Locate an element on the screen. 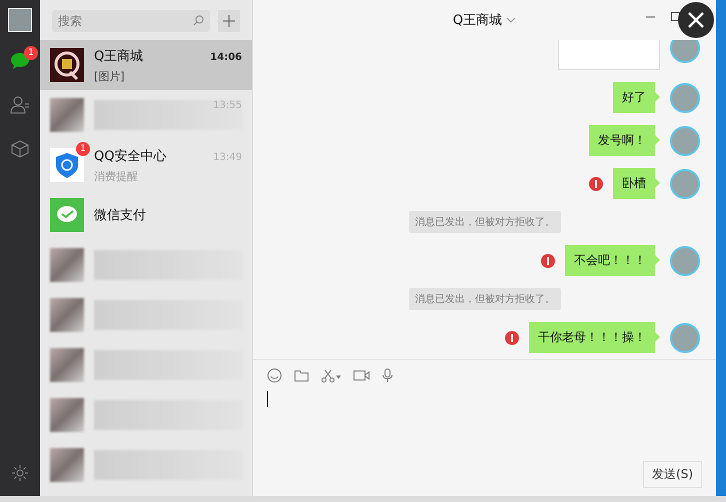 The height and width of the screenshot is (502, 726). payment-icon is located at coordinates (67, 215).